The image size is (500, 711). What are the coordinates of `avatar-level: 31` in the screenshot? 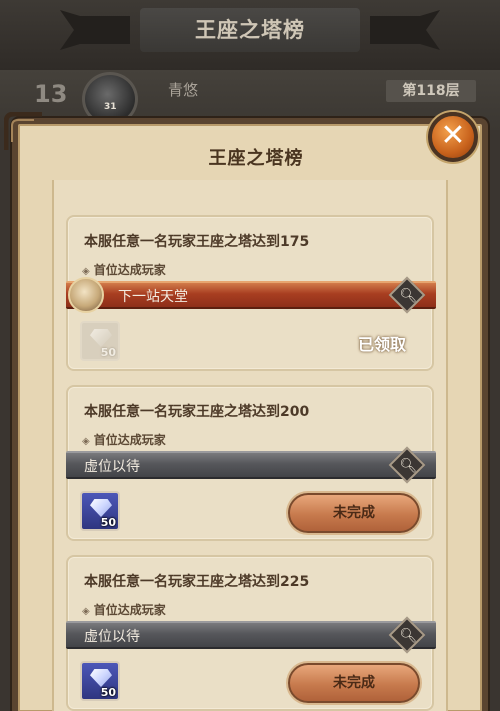 It's located at (110, 107).